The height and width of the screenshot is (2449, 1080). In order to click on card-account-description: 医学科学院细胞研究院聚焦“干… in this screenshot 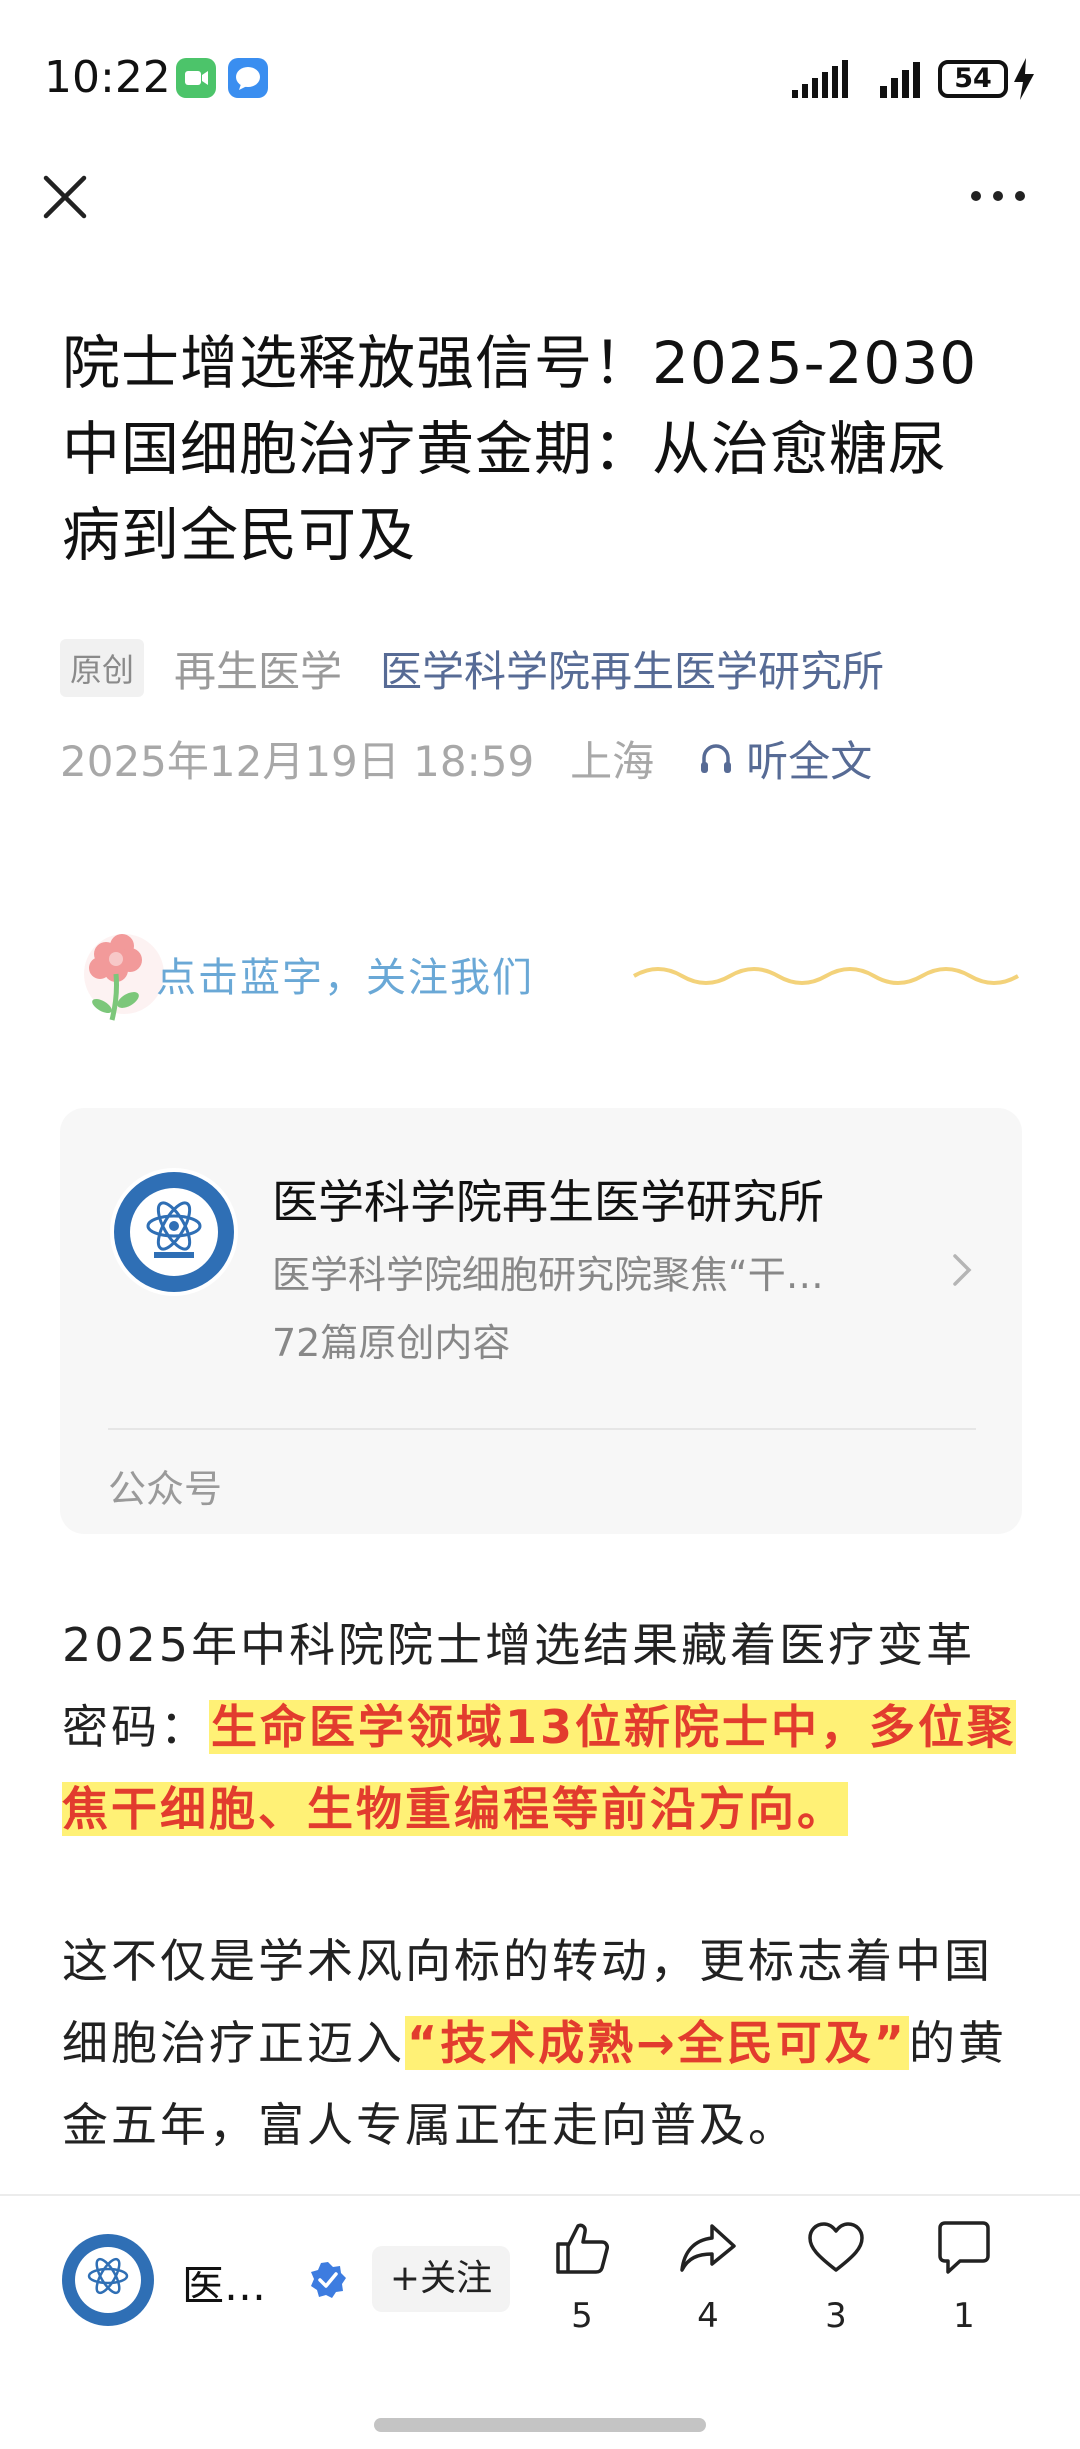, I will do `click(548, 1275)`.